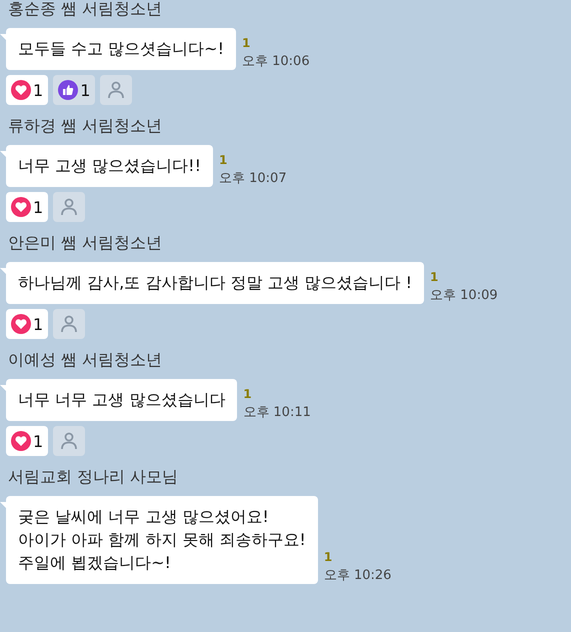 This screenshot has width=571, height=632. I want to click on sender-name: 안은미 쌤 서림청소년, so click(85, 243).